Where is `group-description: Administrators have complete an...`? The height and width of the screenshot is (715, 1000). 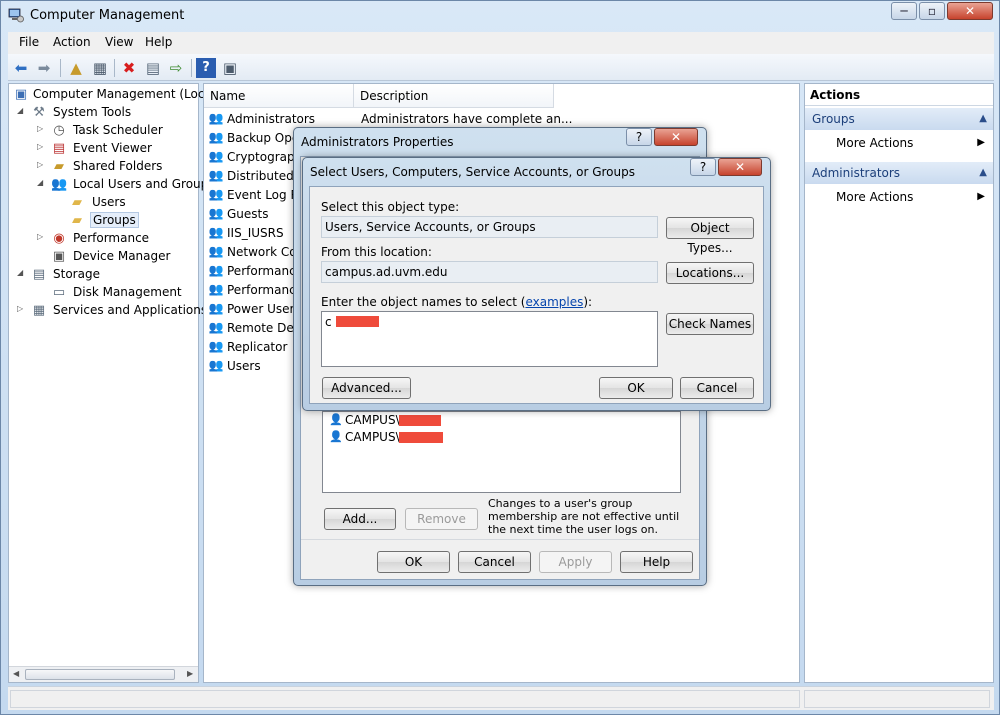
group-description: Administrators have complete an... is located at coordinates (467, 119).